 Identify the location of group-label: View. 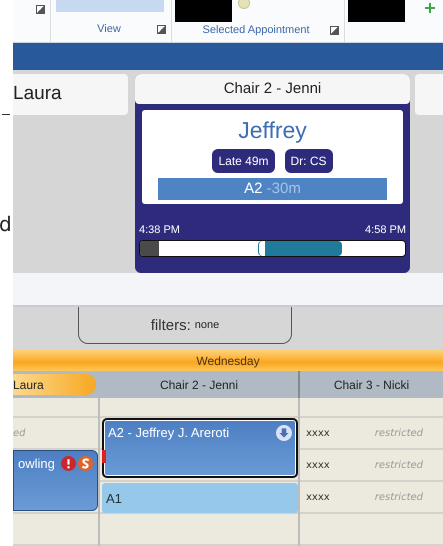
(109, 29).